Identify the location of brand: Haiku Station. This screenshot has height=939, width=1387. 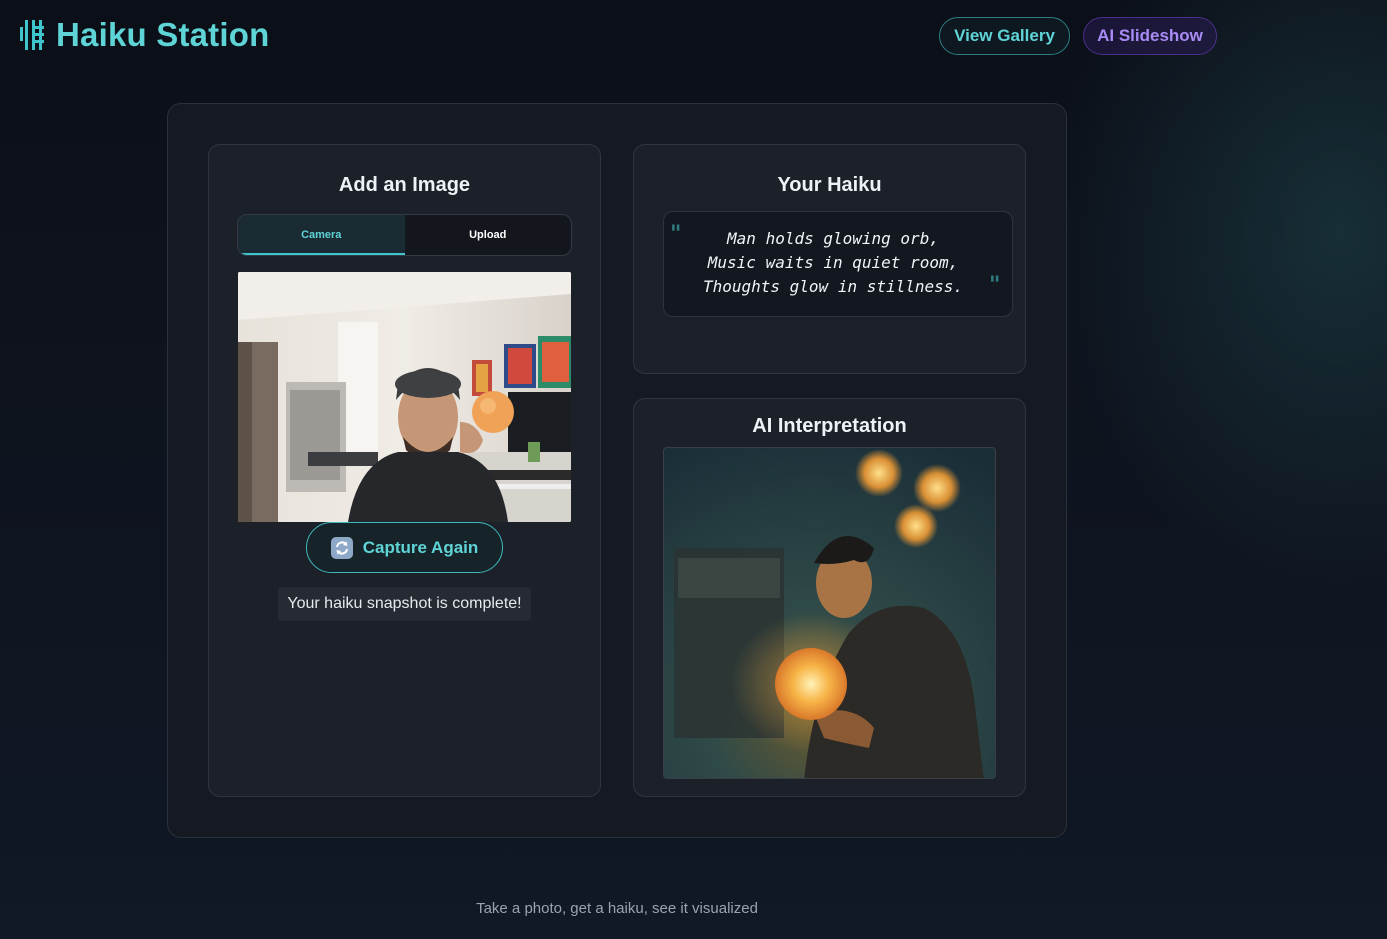
(143, 35).